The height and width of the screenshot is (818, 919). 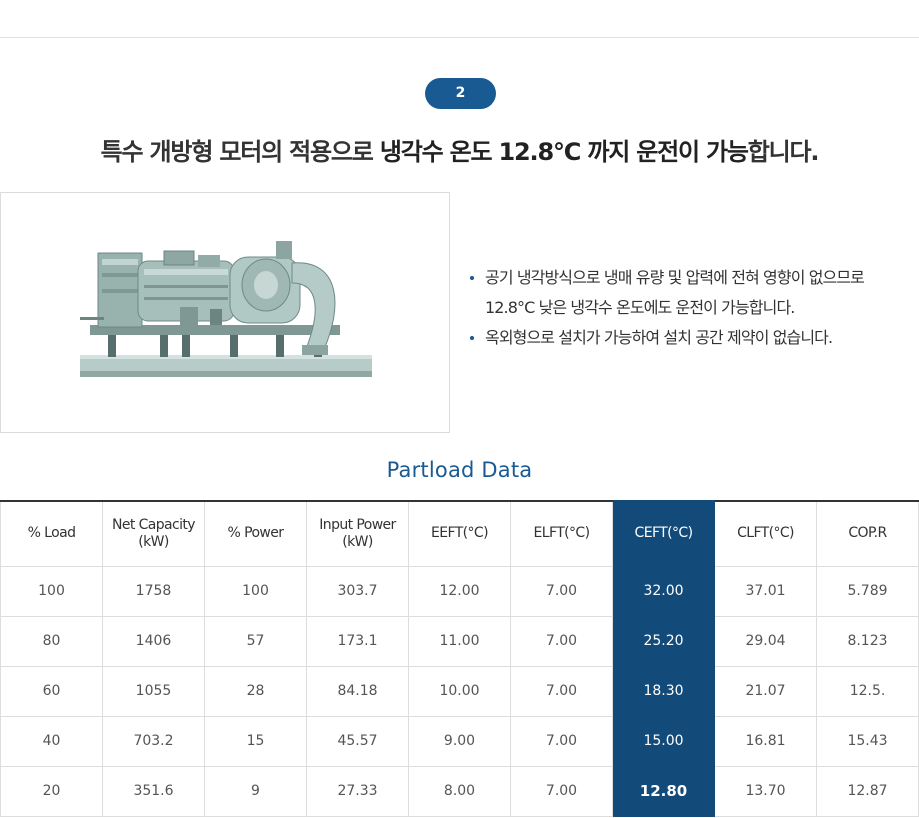 I want to click on col-header-input-power-label: Input Power (kW), so click(x=357, y=533).